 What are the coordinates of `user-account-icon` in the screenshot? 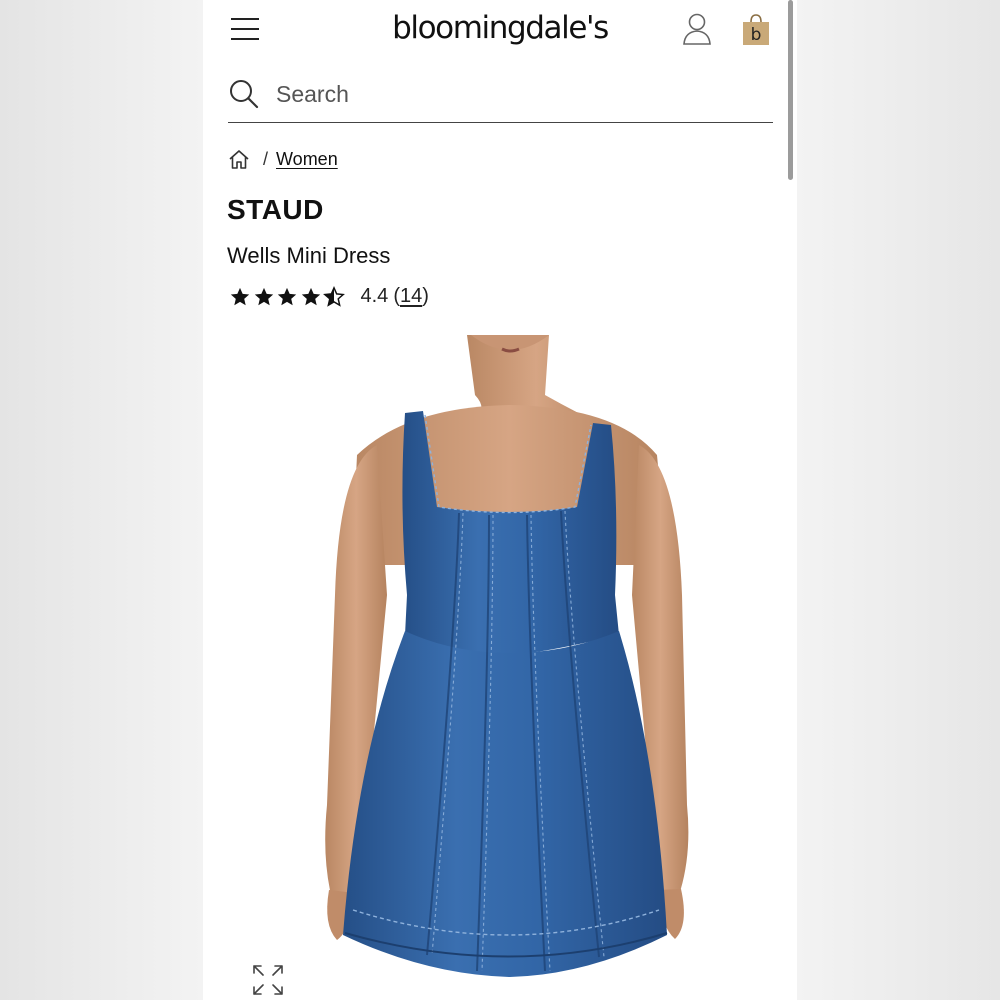 It's located at (697, 29).